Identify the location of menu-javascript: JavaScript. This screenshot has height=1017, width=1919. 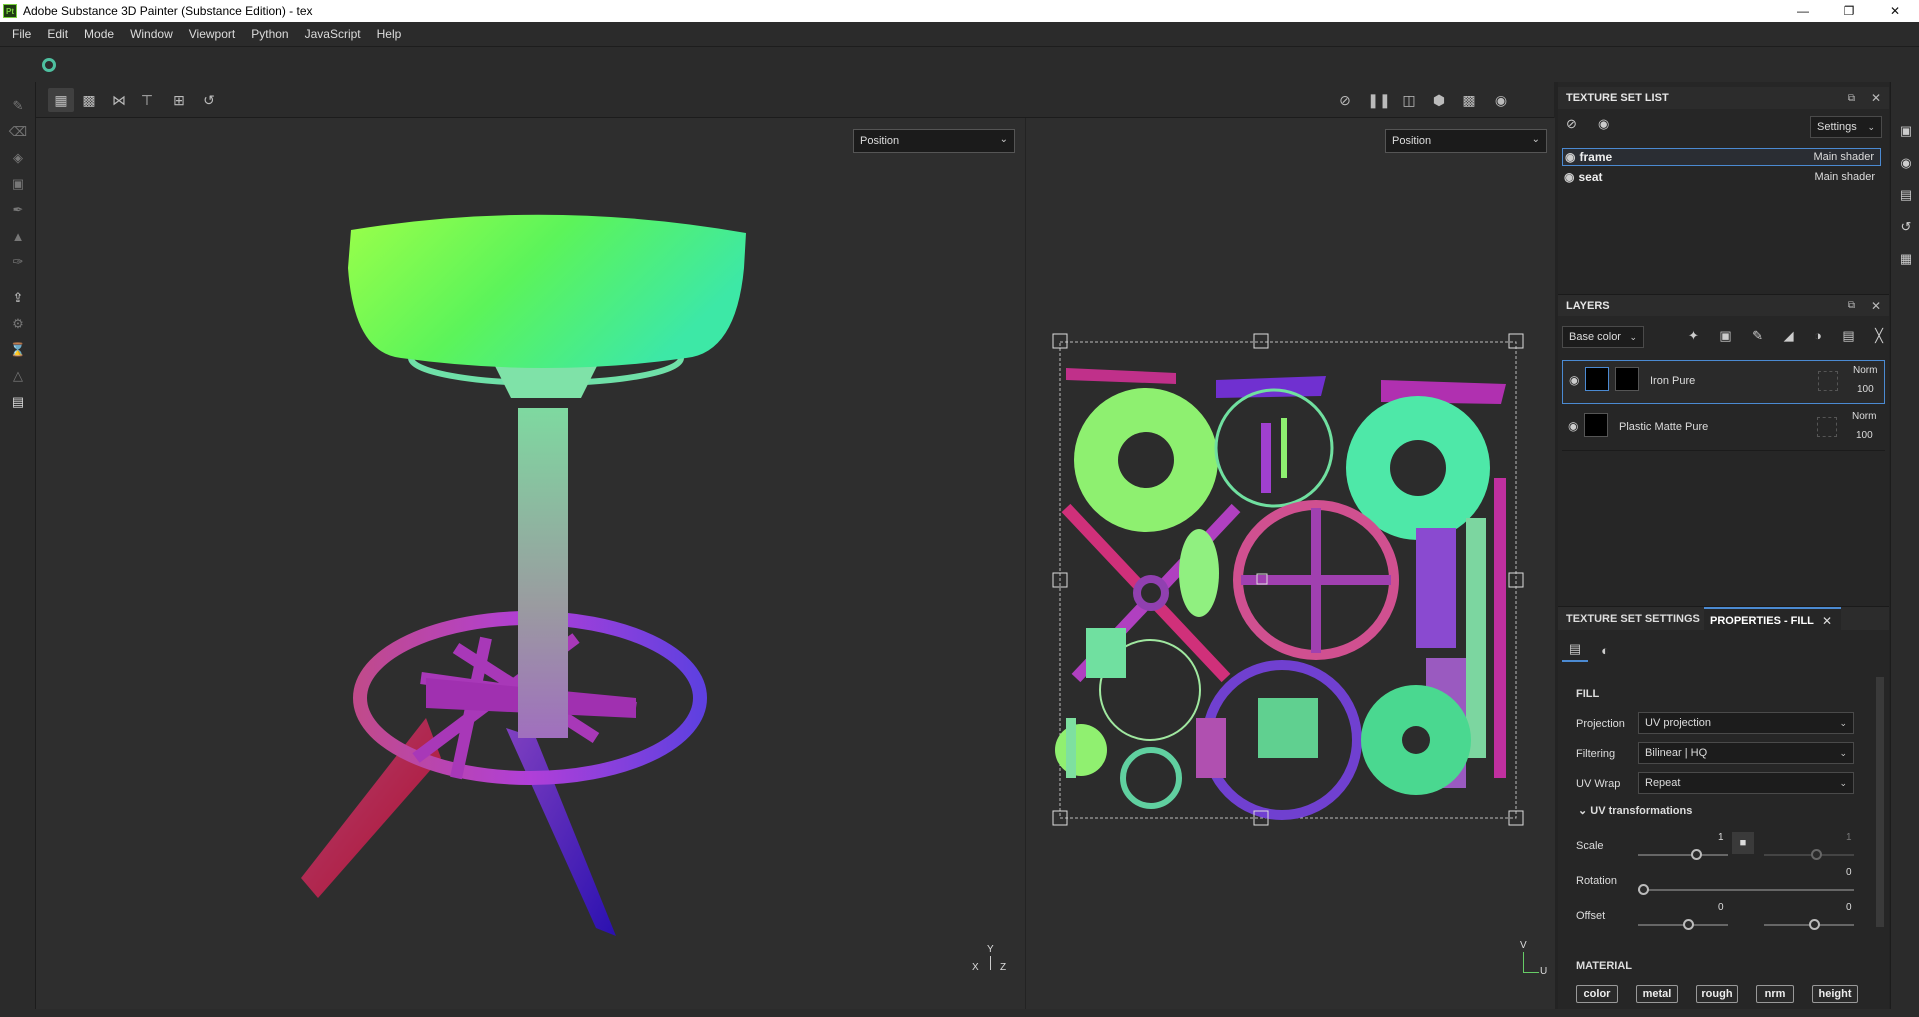
(333, 34).